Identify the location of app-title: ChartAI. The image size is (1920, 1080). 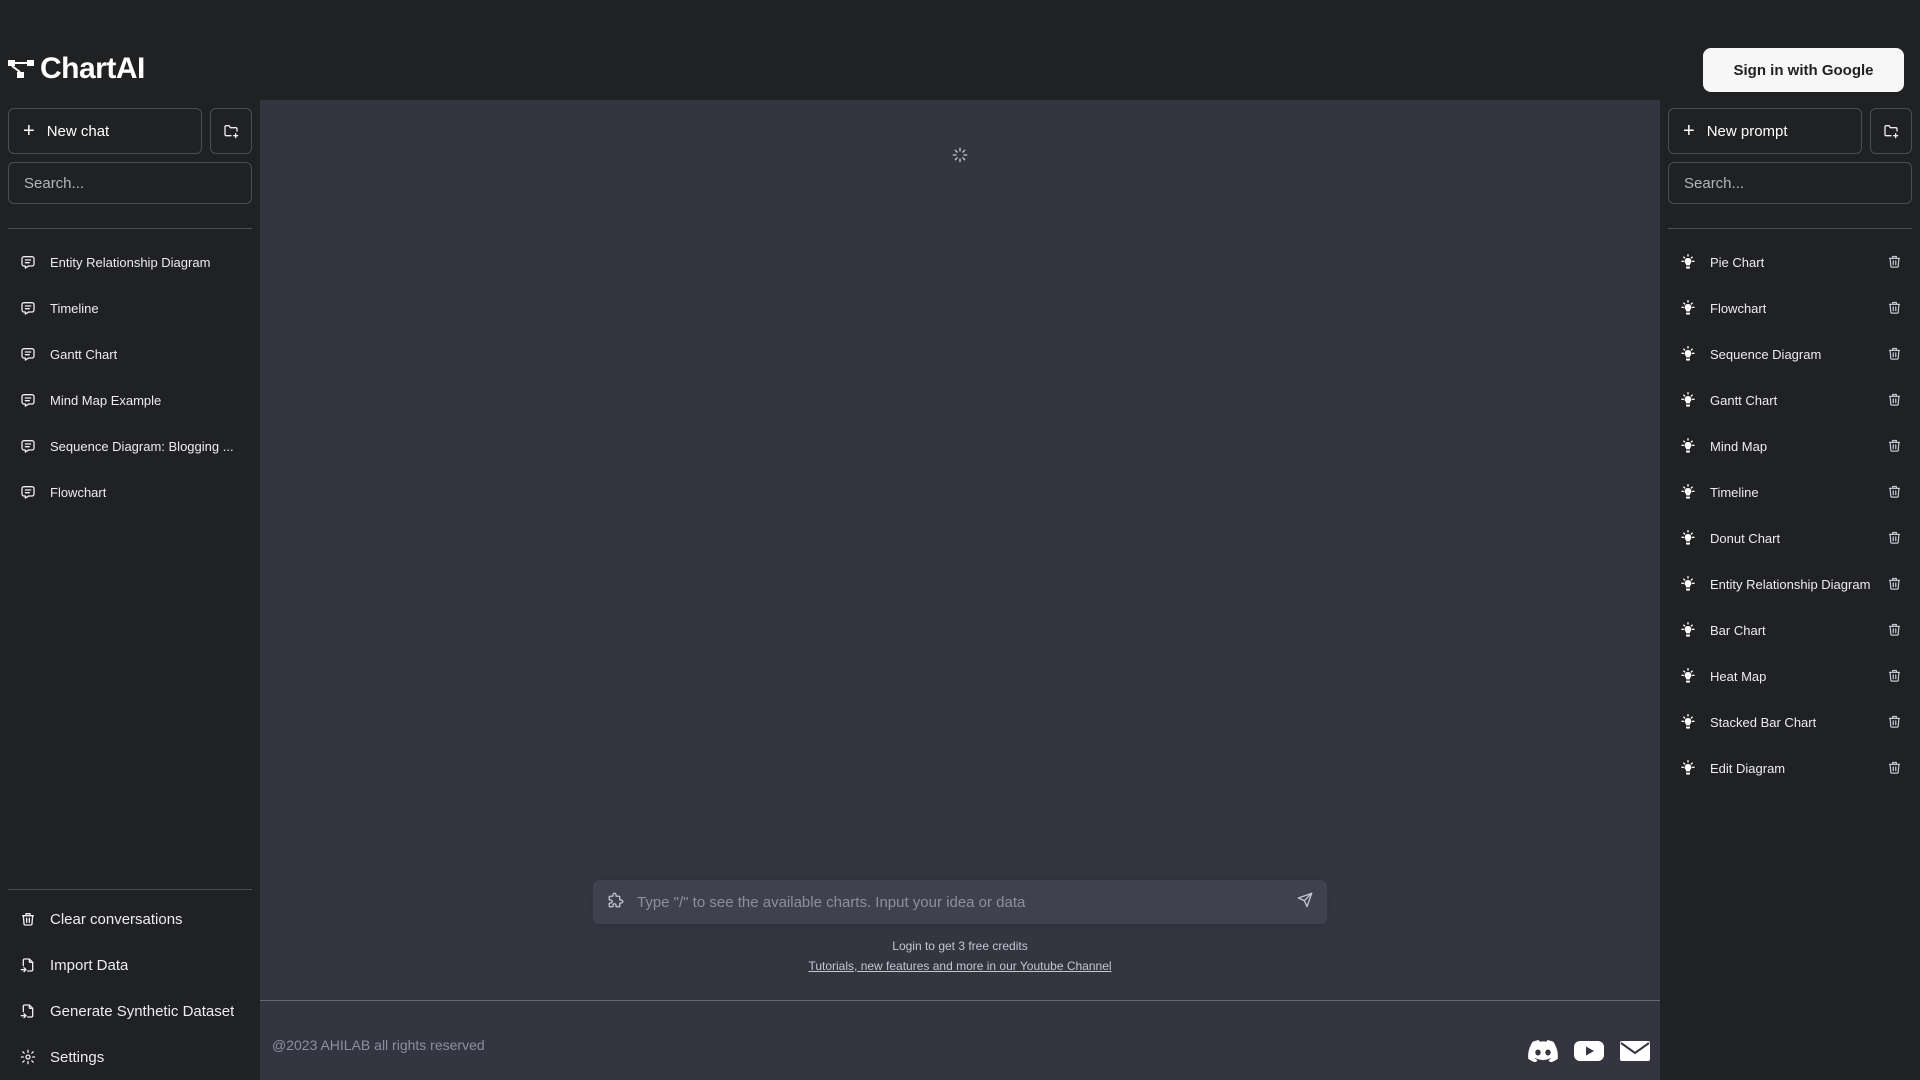
(92, 68).